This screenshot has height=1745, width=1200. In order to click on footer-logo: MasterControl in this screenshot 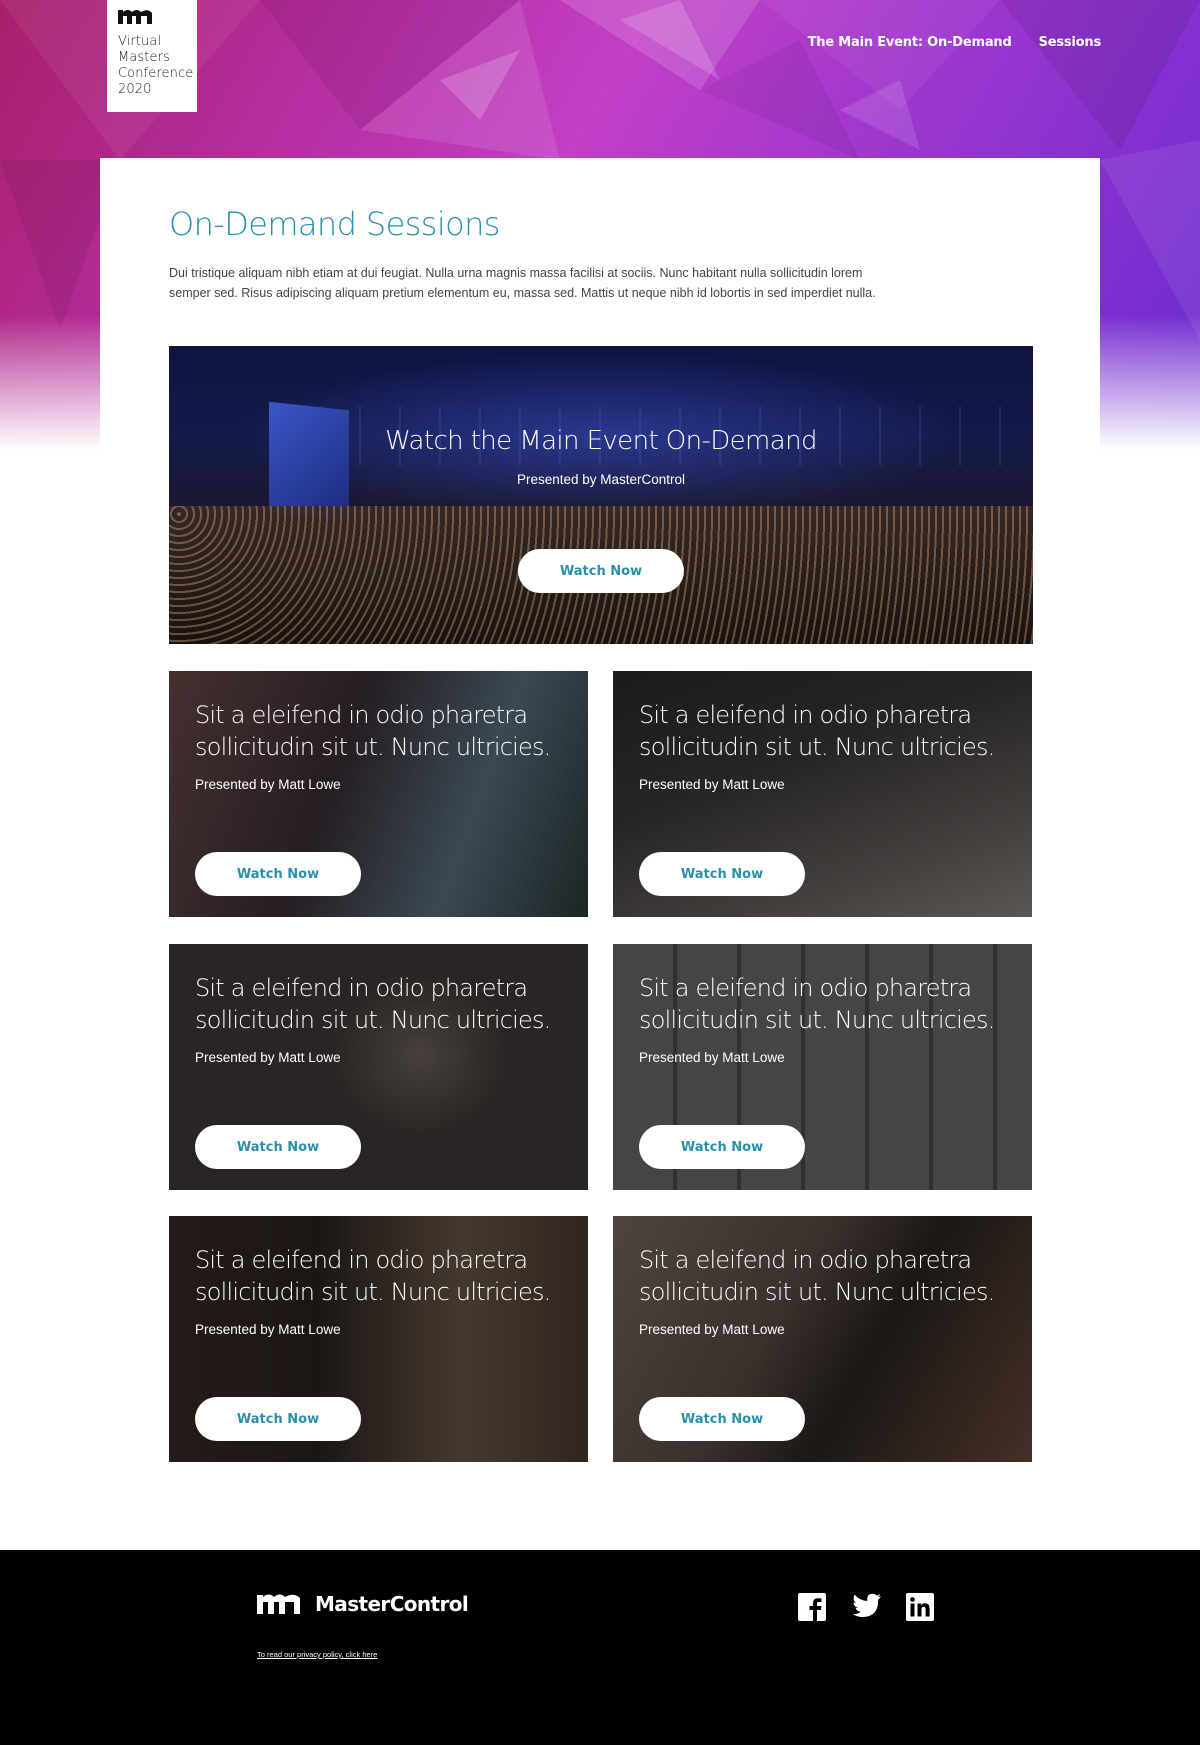, I will do `click(363, 1604)`.